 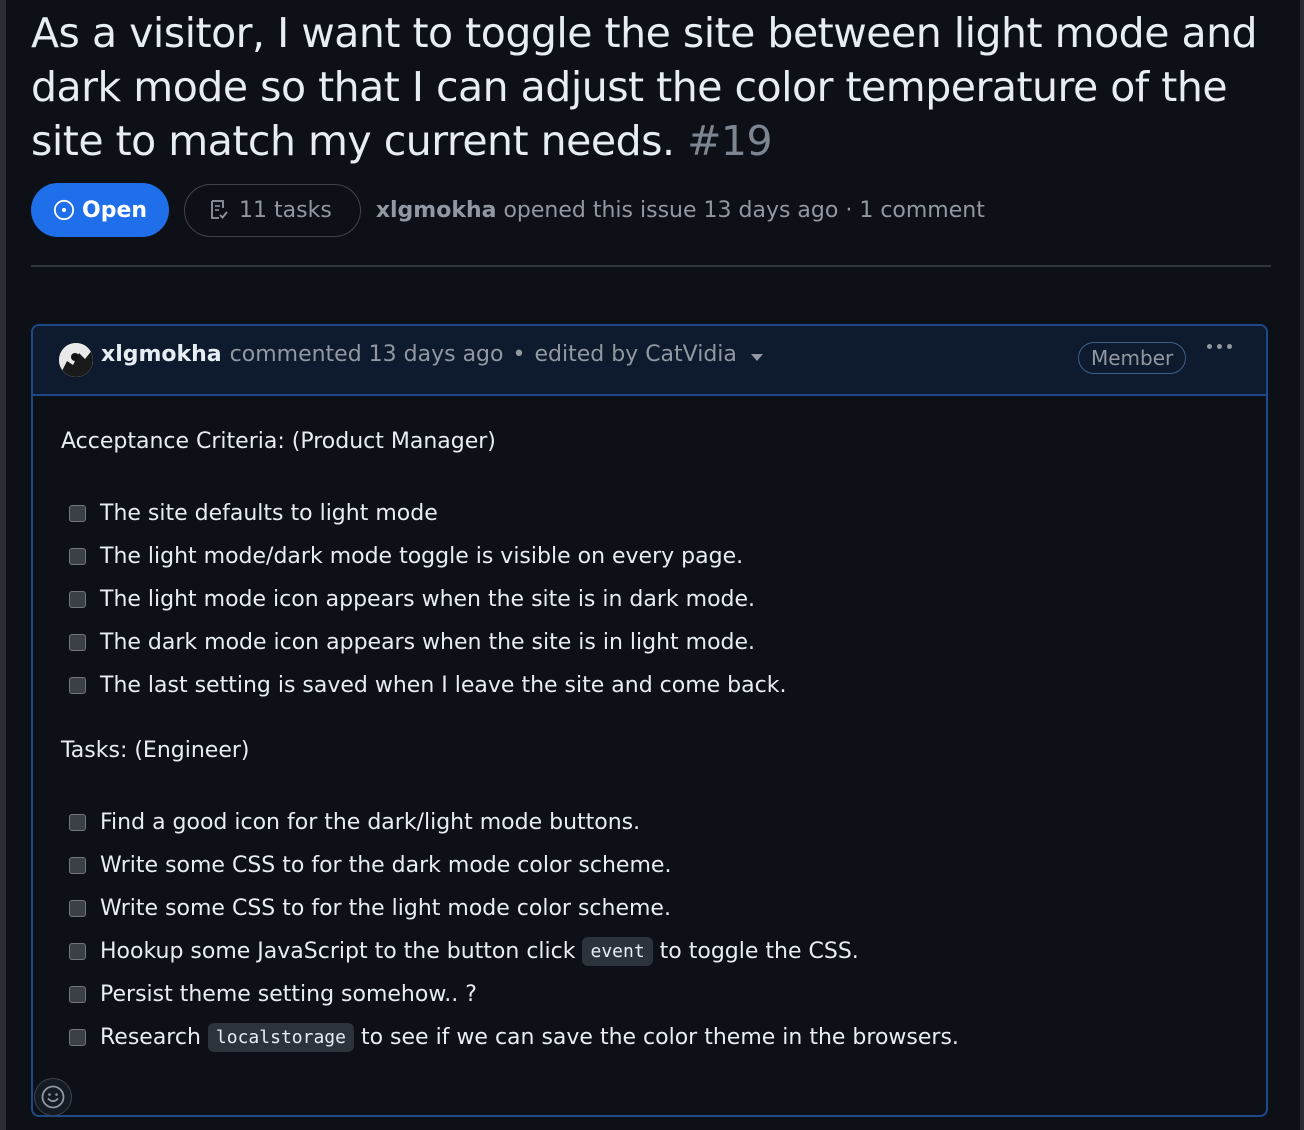 I want to click on task-item: Persist theme setting somehow.. ?, so click(x=651, y=994).